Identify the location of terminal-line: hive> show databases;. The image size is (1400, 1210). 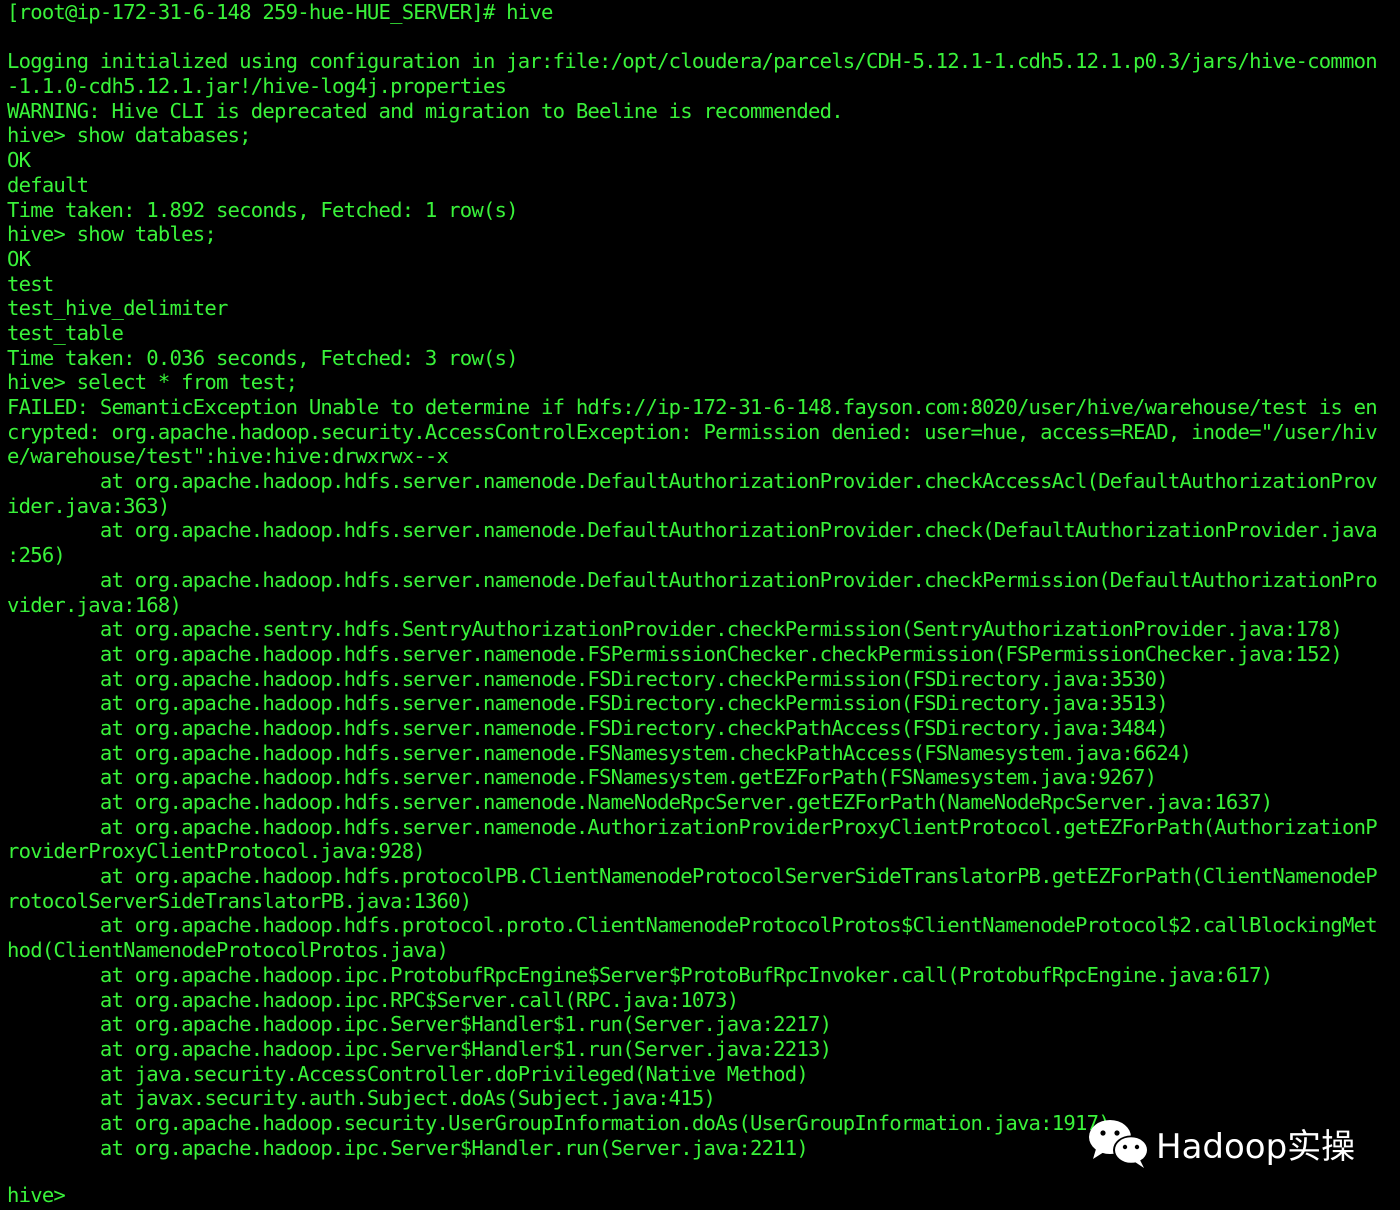
(129, 135).